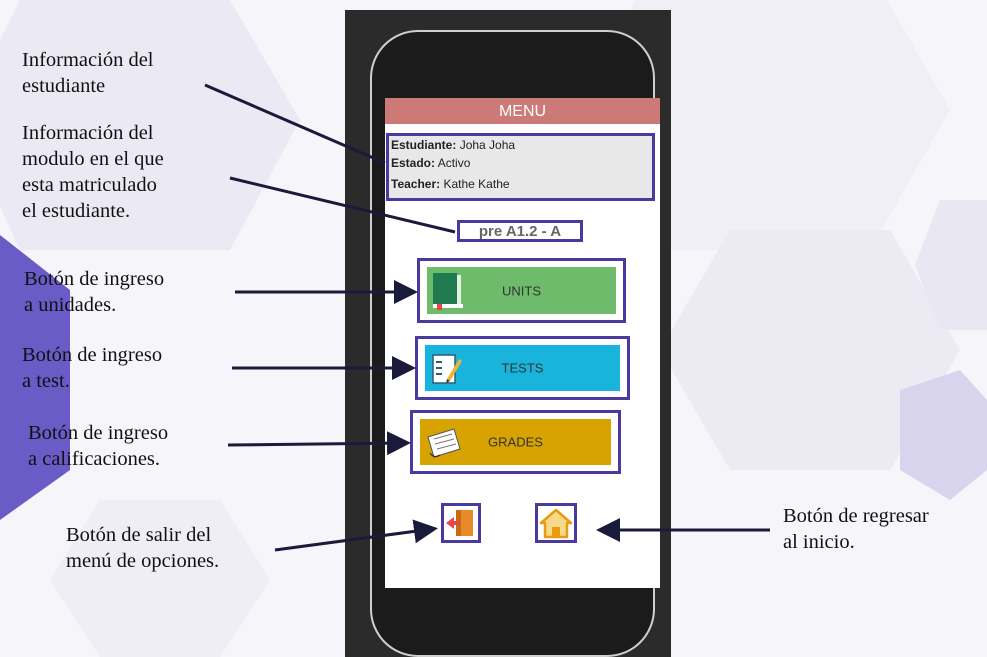 This screenshot has width=987, height=657. I want to click on annotation-tests-button: Botón de ingreso a test., so click(92, 368).